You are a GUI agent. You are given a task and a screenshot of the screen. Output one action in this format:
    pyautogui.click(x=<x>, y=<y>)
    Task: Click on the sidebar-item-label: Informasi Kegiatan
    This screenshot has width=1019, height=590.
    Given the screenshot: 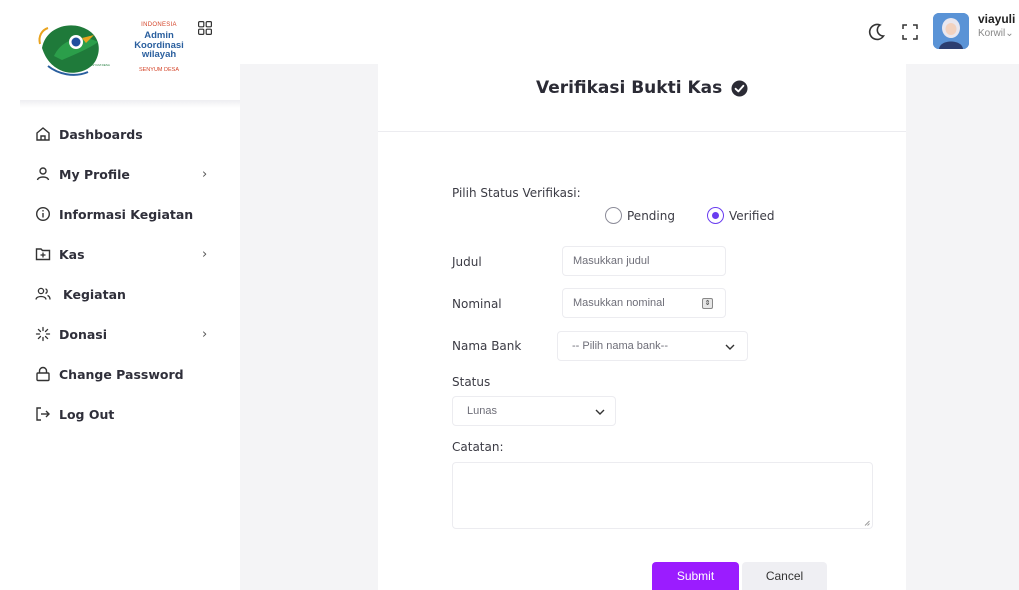 What is the action you would take?
    pyautogui.click(x=126, y=214)
    